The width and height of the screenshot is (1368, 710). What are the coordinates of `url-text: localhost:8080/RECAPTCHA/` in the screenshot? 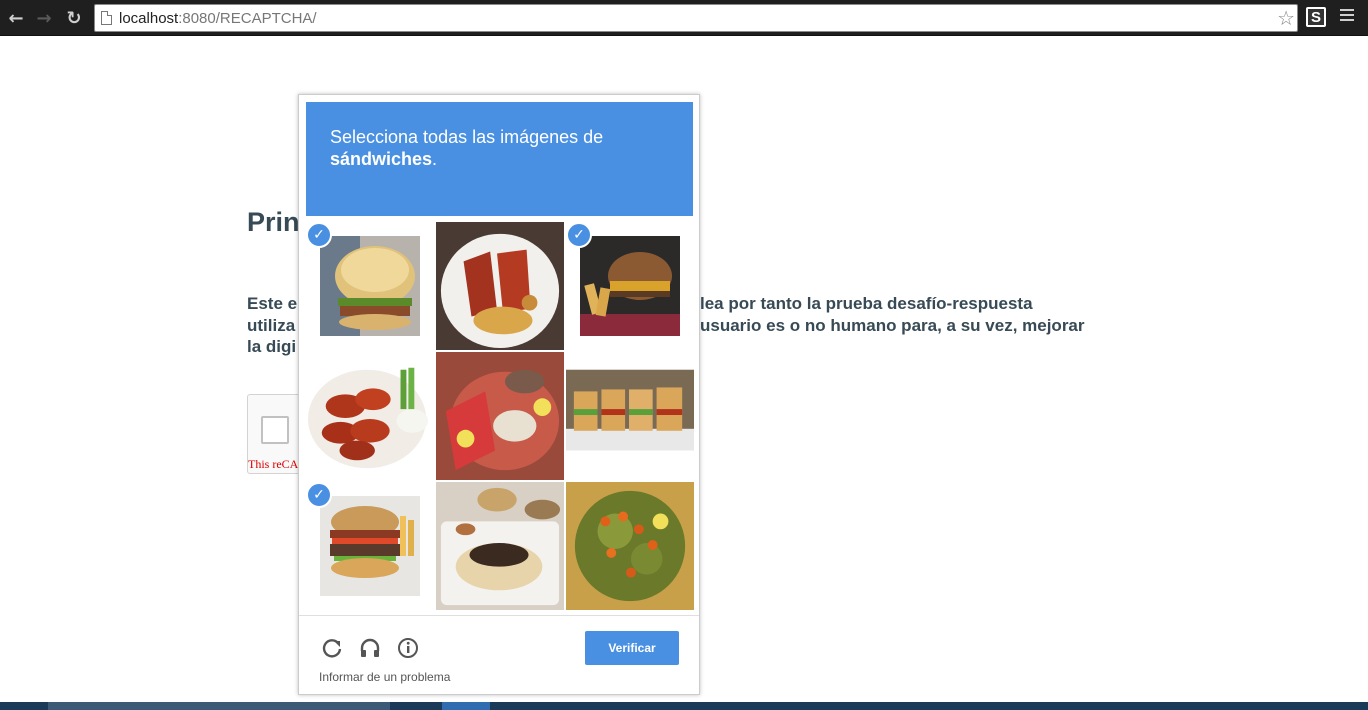 It's located at (218, 18).